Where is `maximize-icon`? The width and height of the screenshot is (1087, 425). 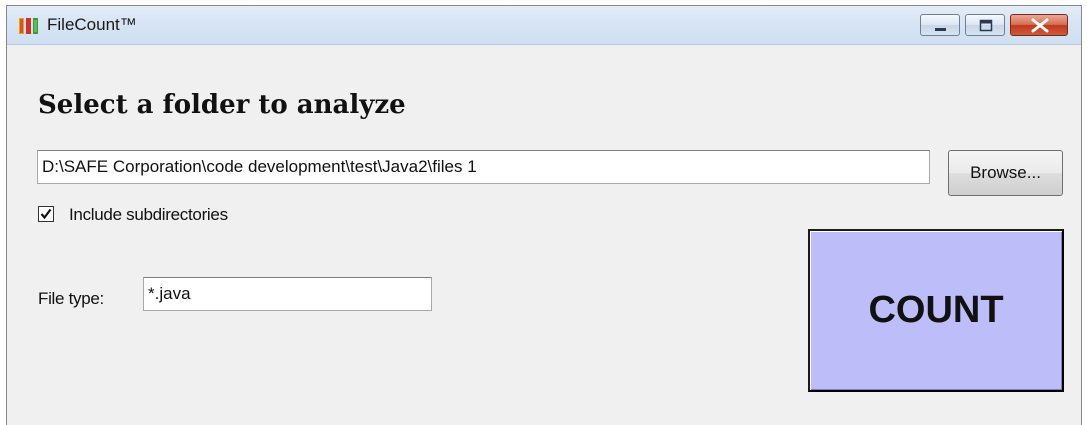 maximize-icon is located at coordinates (986, 25).